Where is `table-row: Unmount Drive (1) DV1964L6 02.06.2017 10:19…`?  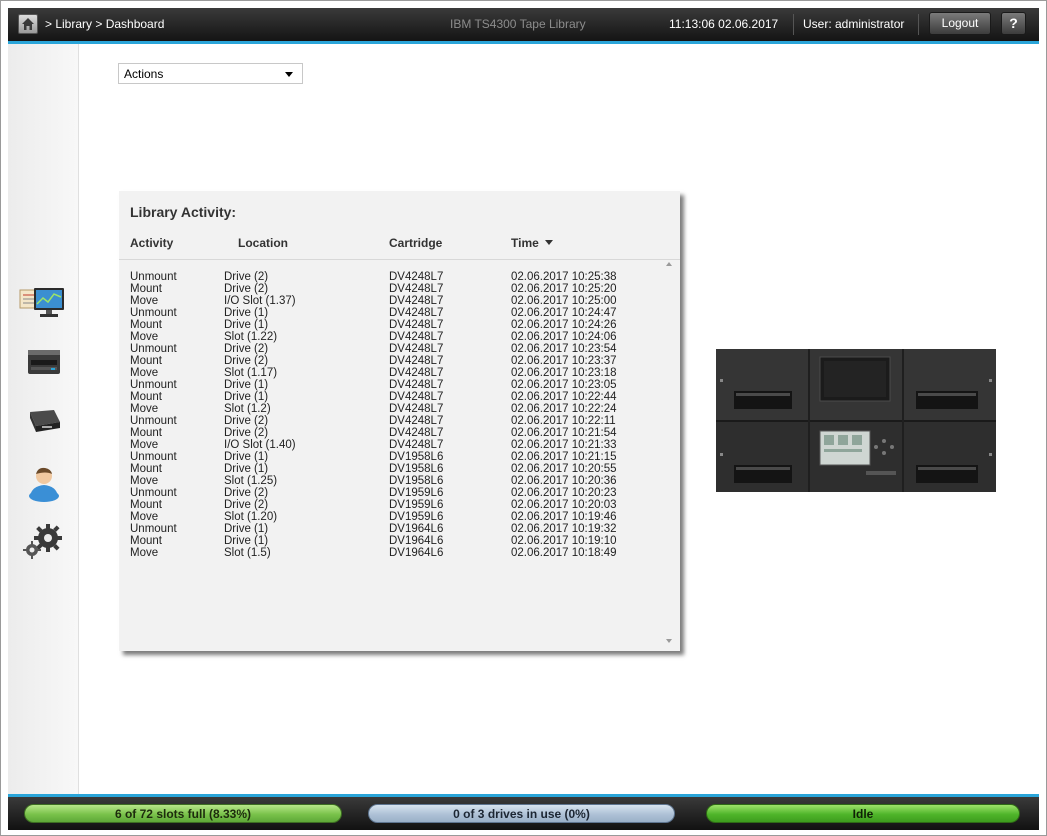
table-row: Unmount Drive (1) DV1964L6 02.06.2017 10:19… is located at coordinates (389, 529).